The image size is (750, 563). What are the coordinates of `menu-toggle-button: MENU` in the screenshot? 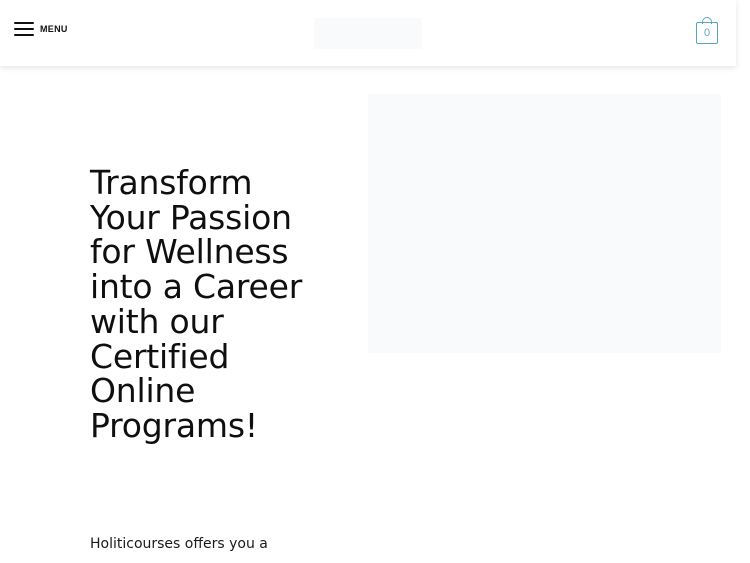 It's located at (41, 29).